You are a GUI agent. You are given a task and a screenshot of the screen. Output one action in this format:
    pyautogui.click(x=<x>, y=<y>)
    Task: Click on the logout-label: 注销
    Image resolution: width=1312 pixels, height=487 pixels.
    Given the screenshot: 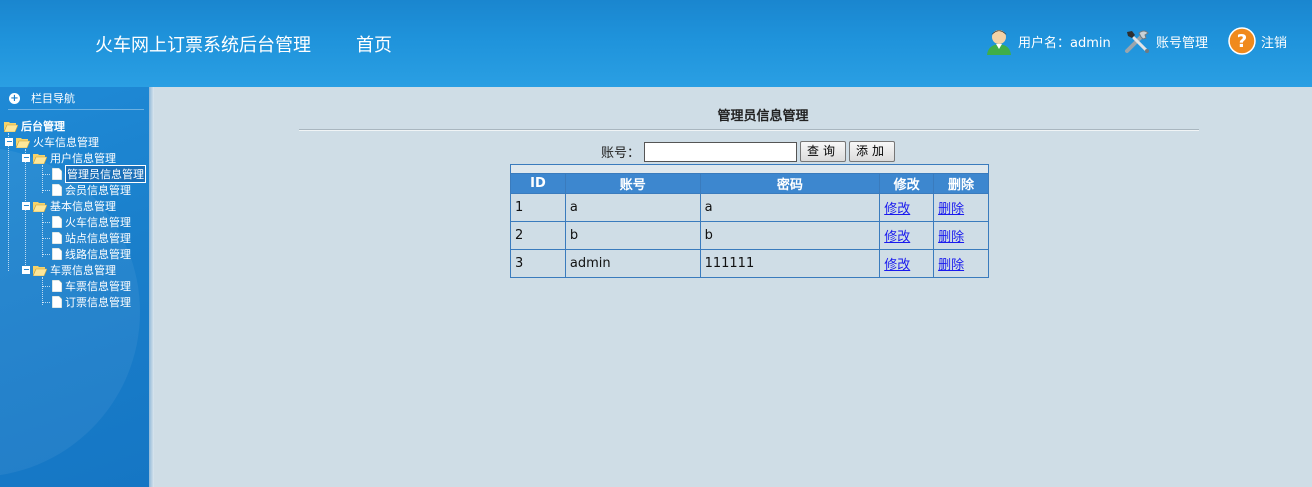 What is the action you would take?
    pyautogui.click(x=1274, y=43)
    